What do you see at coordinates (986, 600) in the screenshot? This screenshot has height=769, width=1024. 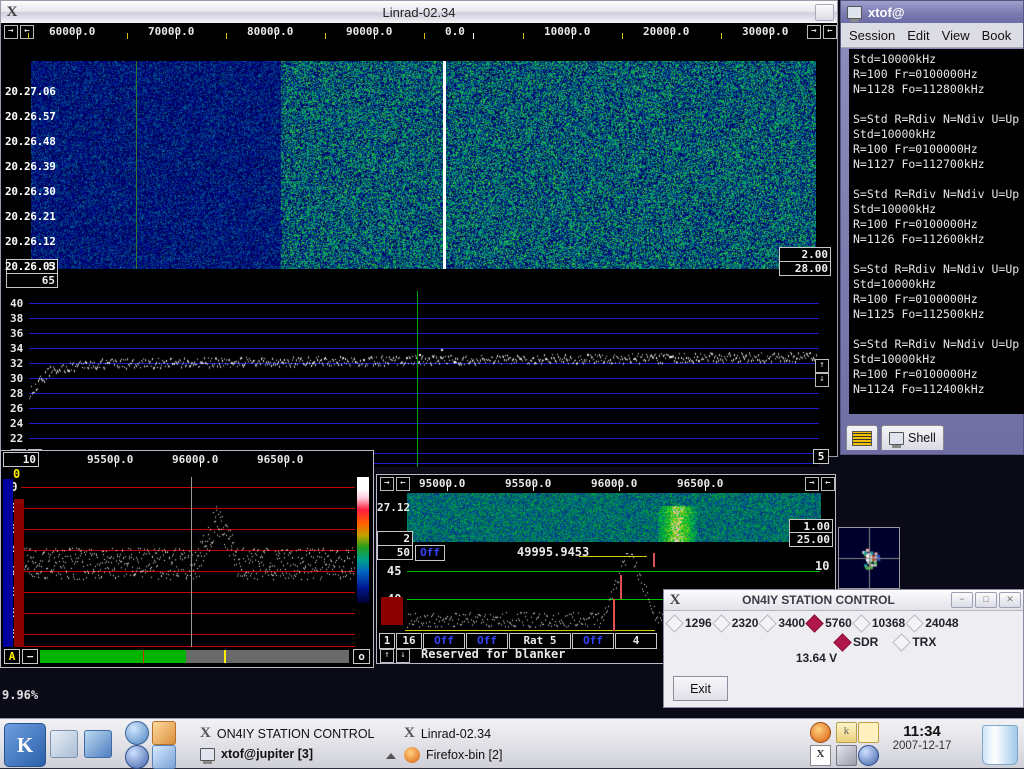 I see `maximize-button: □` at bounding box center [986, 600].